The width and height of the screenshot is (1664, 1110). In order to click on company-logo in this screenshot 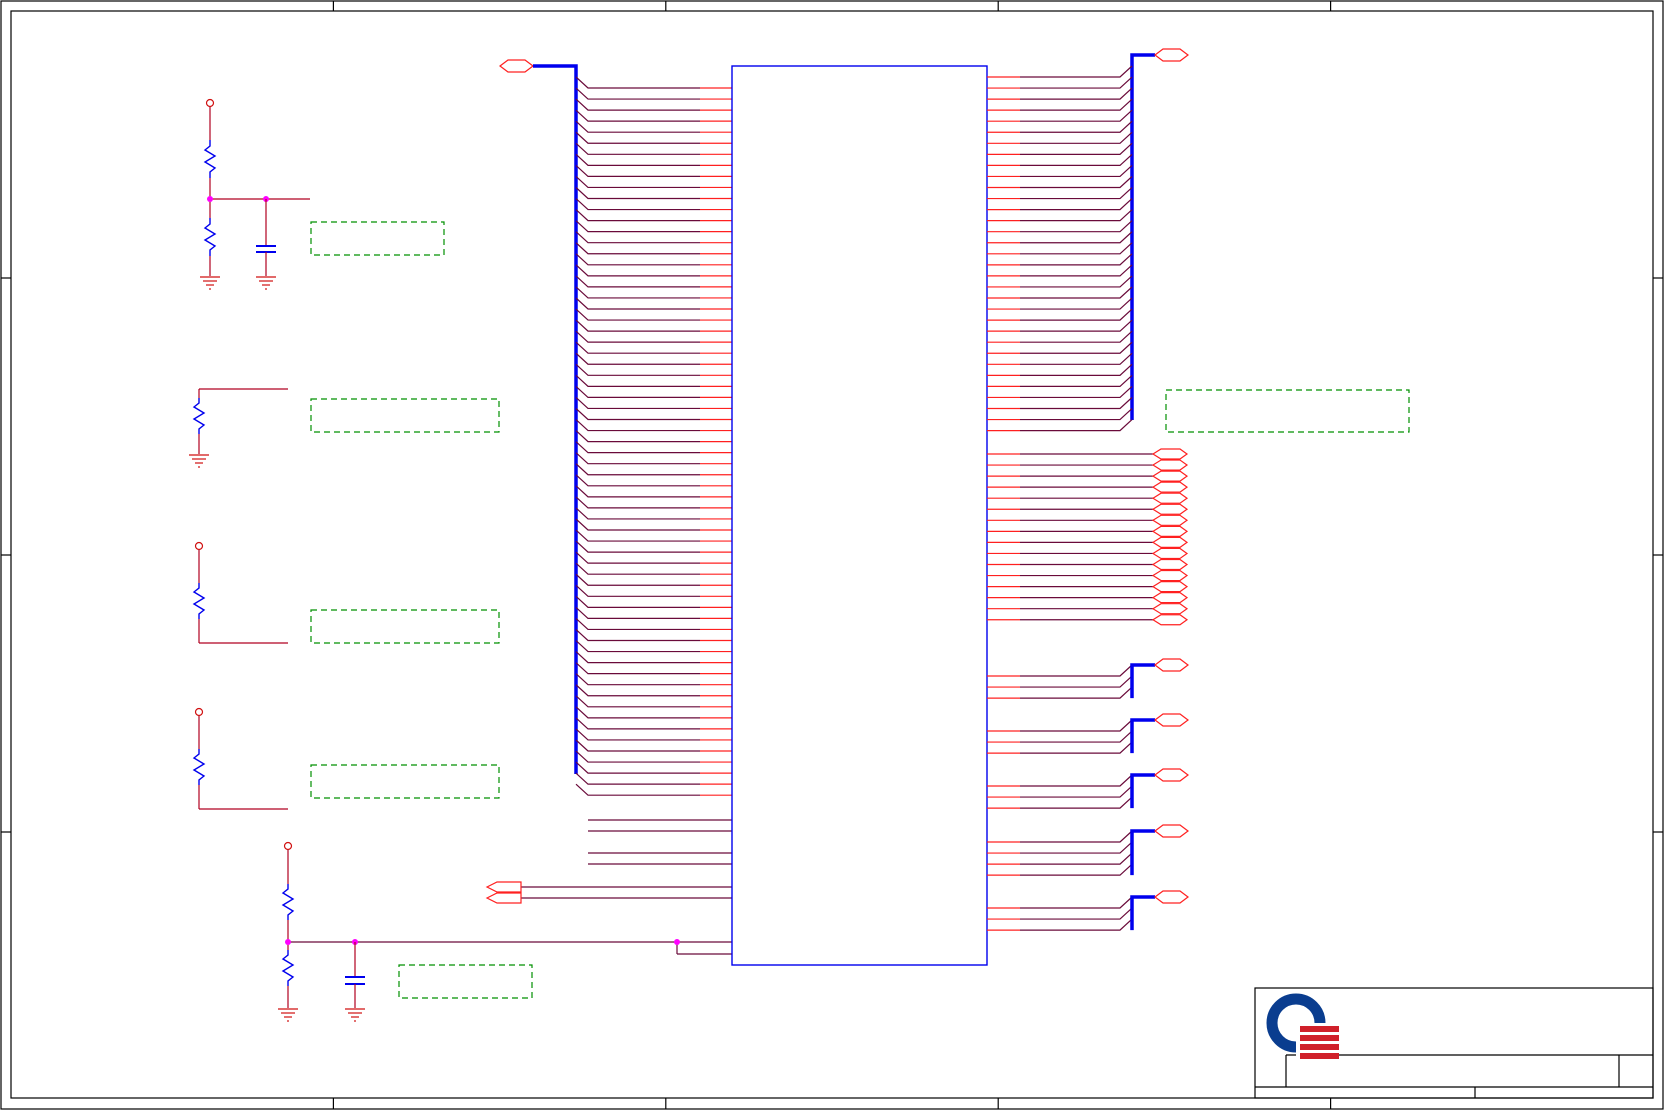, I will do `click(1302, 1026)`.